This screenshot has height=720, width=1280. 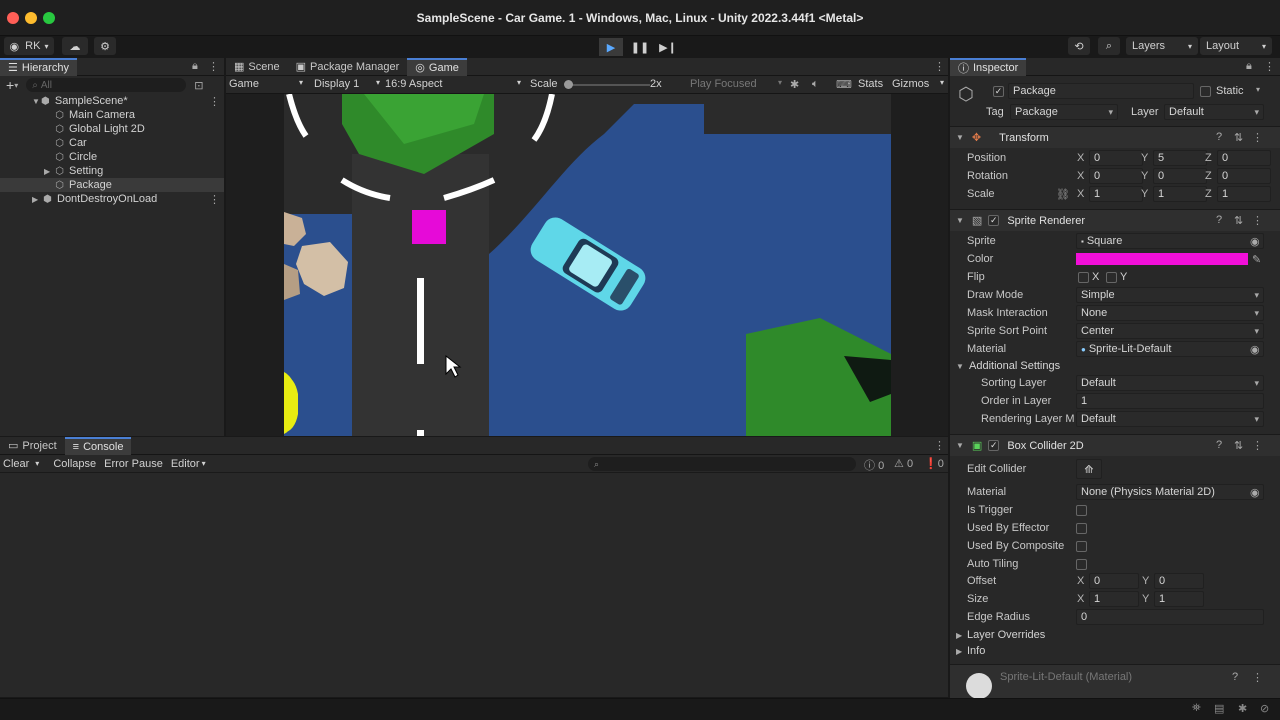 What do you see at coordinates (437, 66) in the screenshot?
I see `tab-game: ◎ Game` at bounding box center [437, 66].